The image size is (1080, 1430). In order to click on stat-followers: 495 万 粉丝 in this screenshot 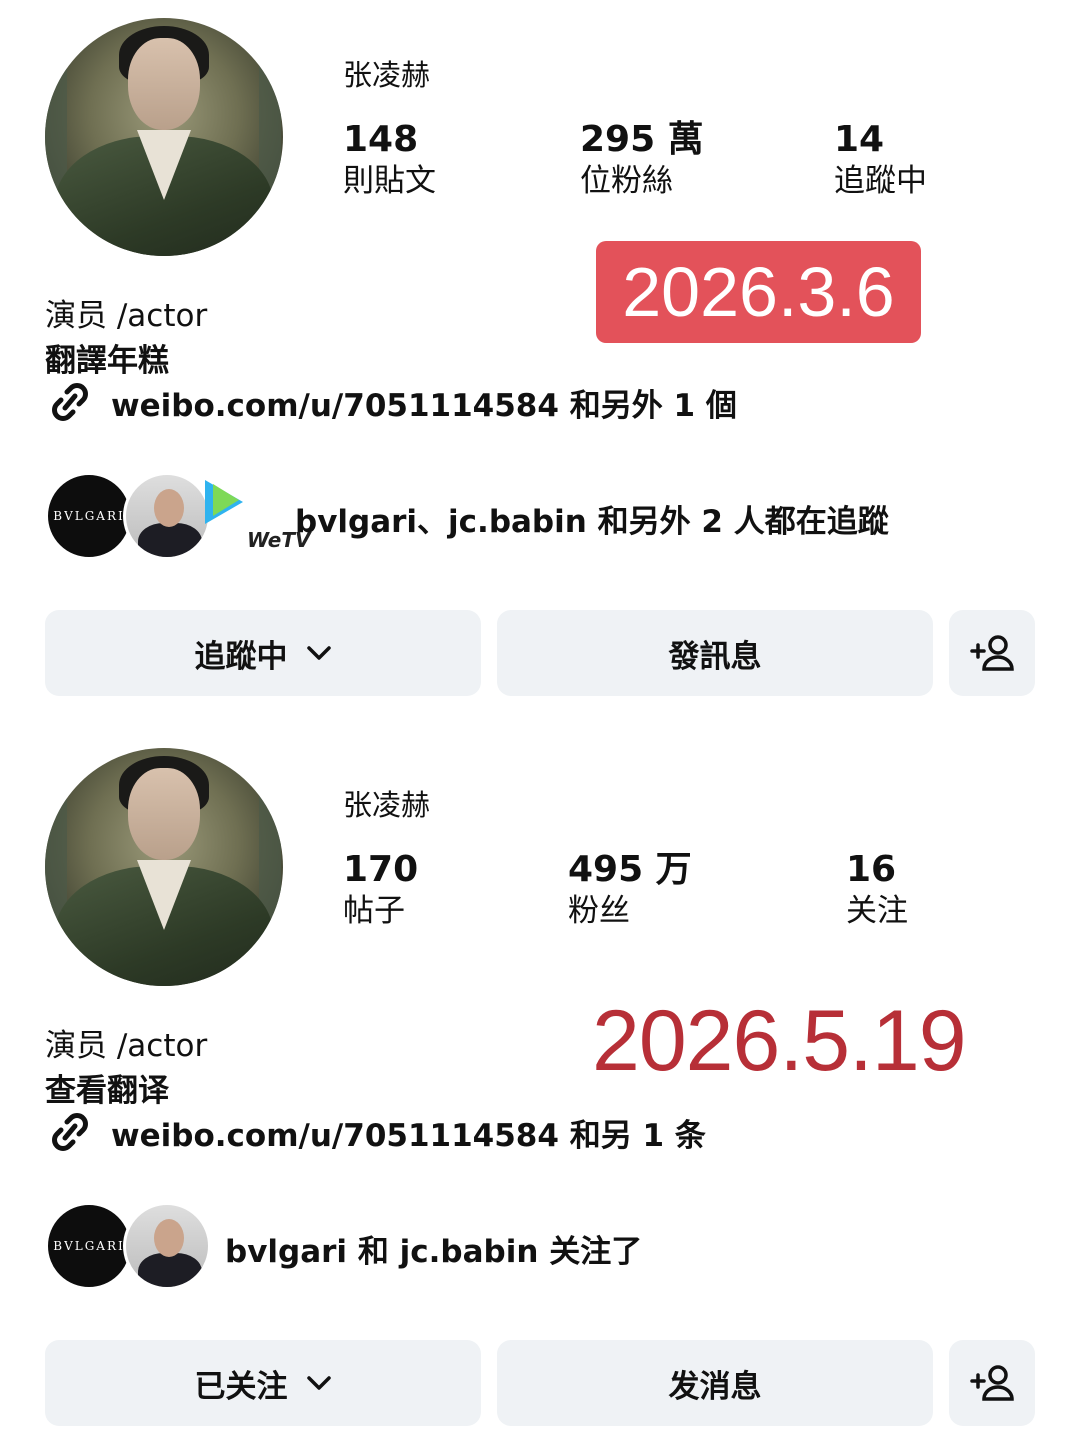, I will do `click(630, 889)`.